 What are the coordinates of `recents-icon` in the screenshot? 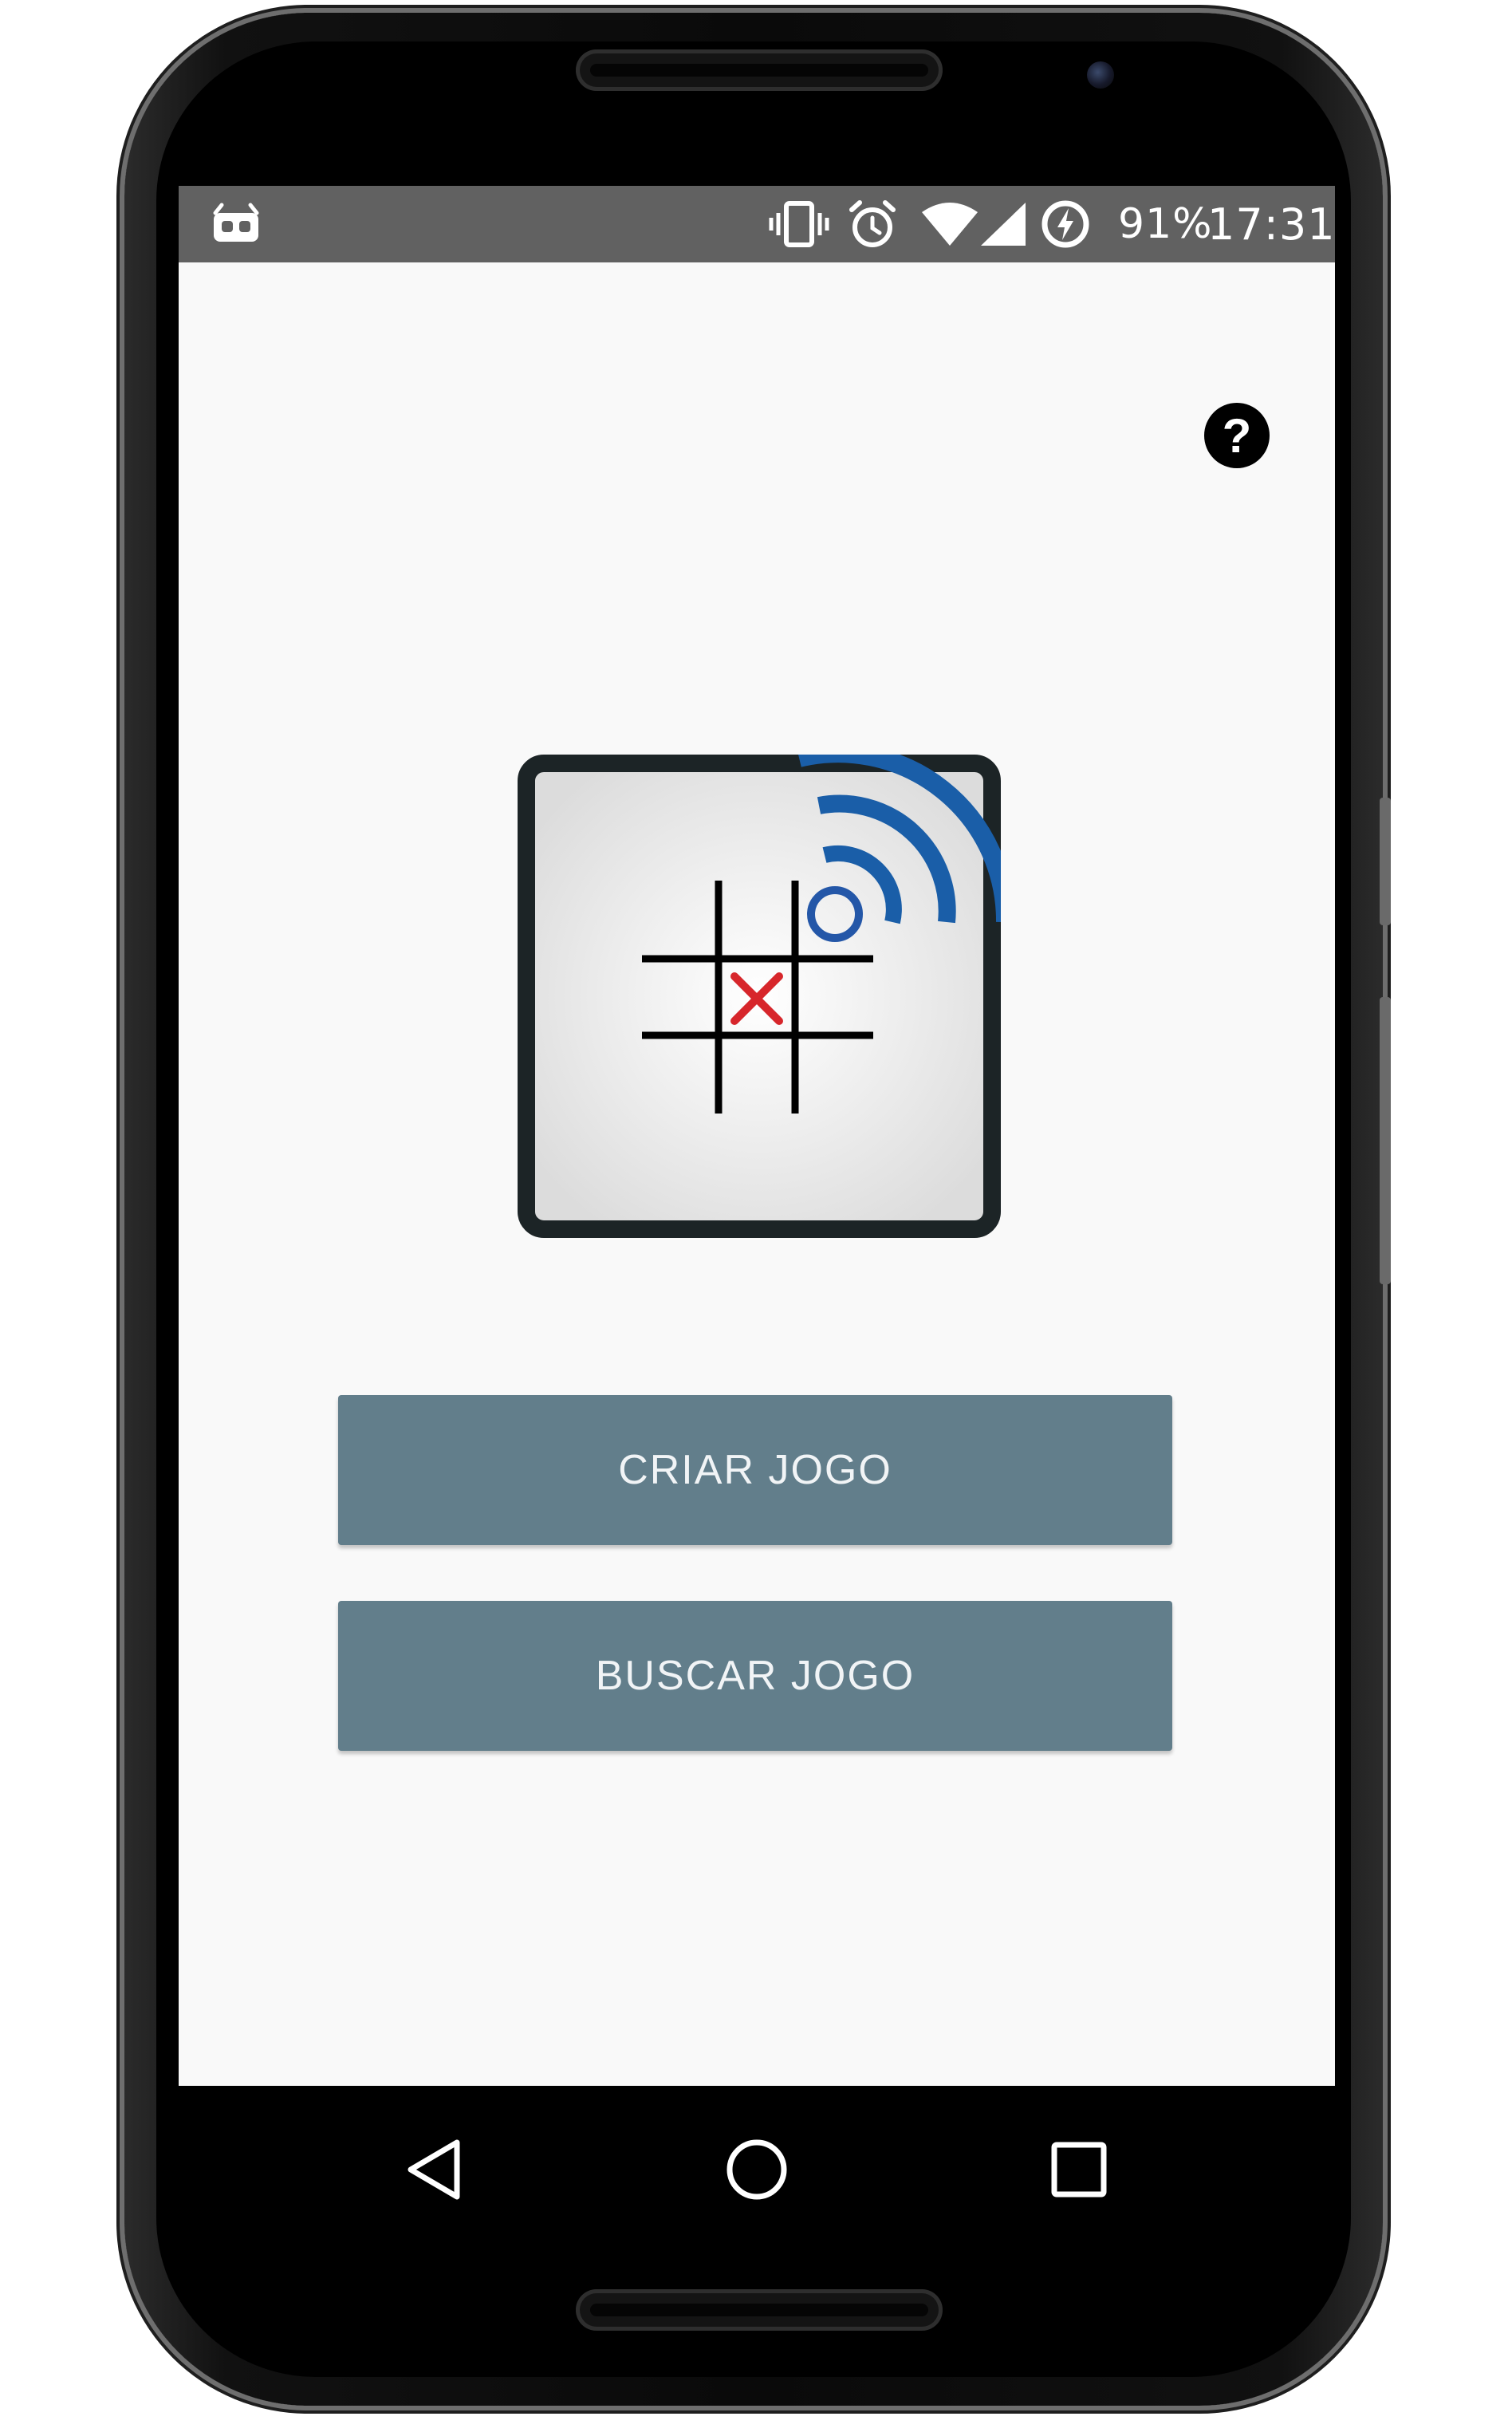 It's located at (1079, 2170).